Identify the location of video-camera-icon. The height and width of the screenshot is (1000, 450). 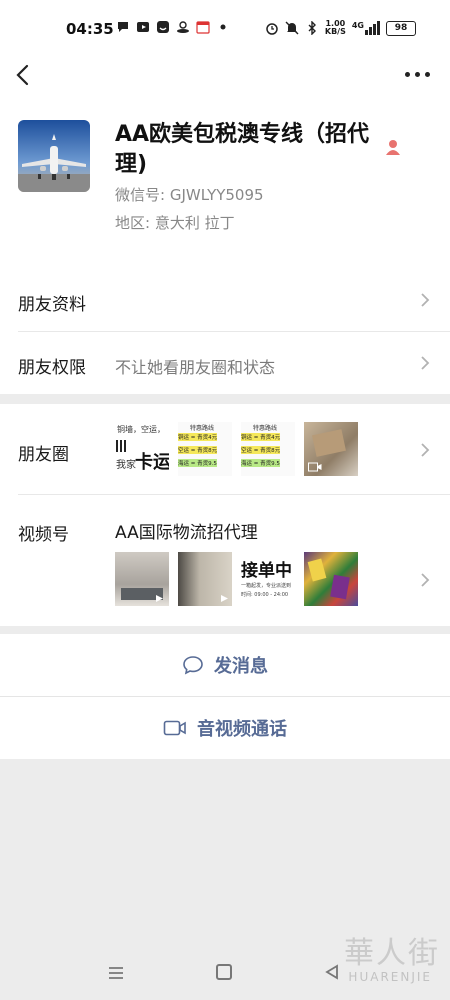
(174, 728).